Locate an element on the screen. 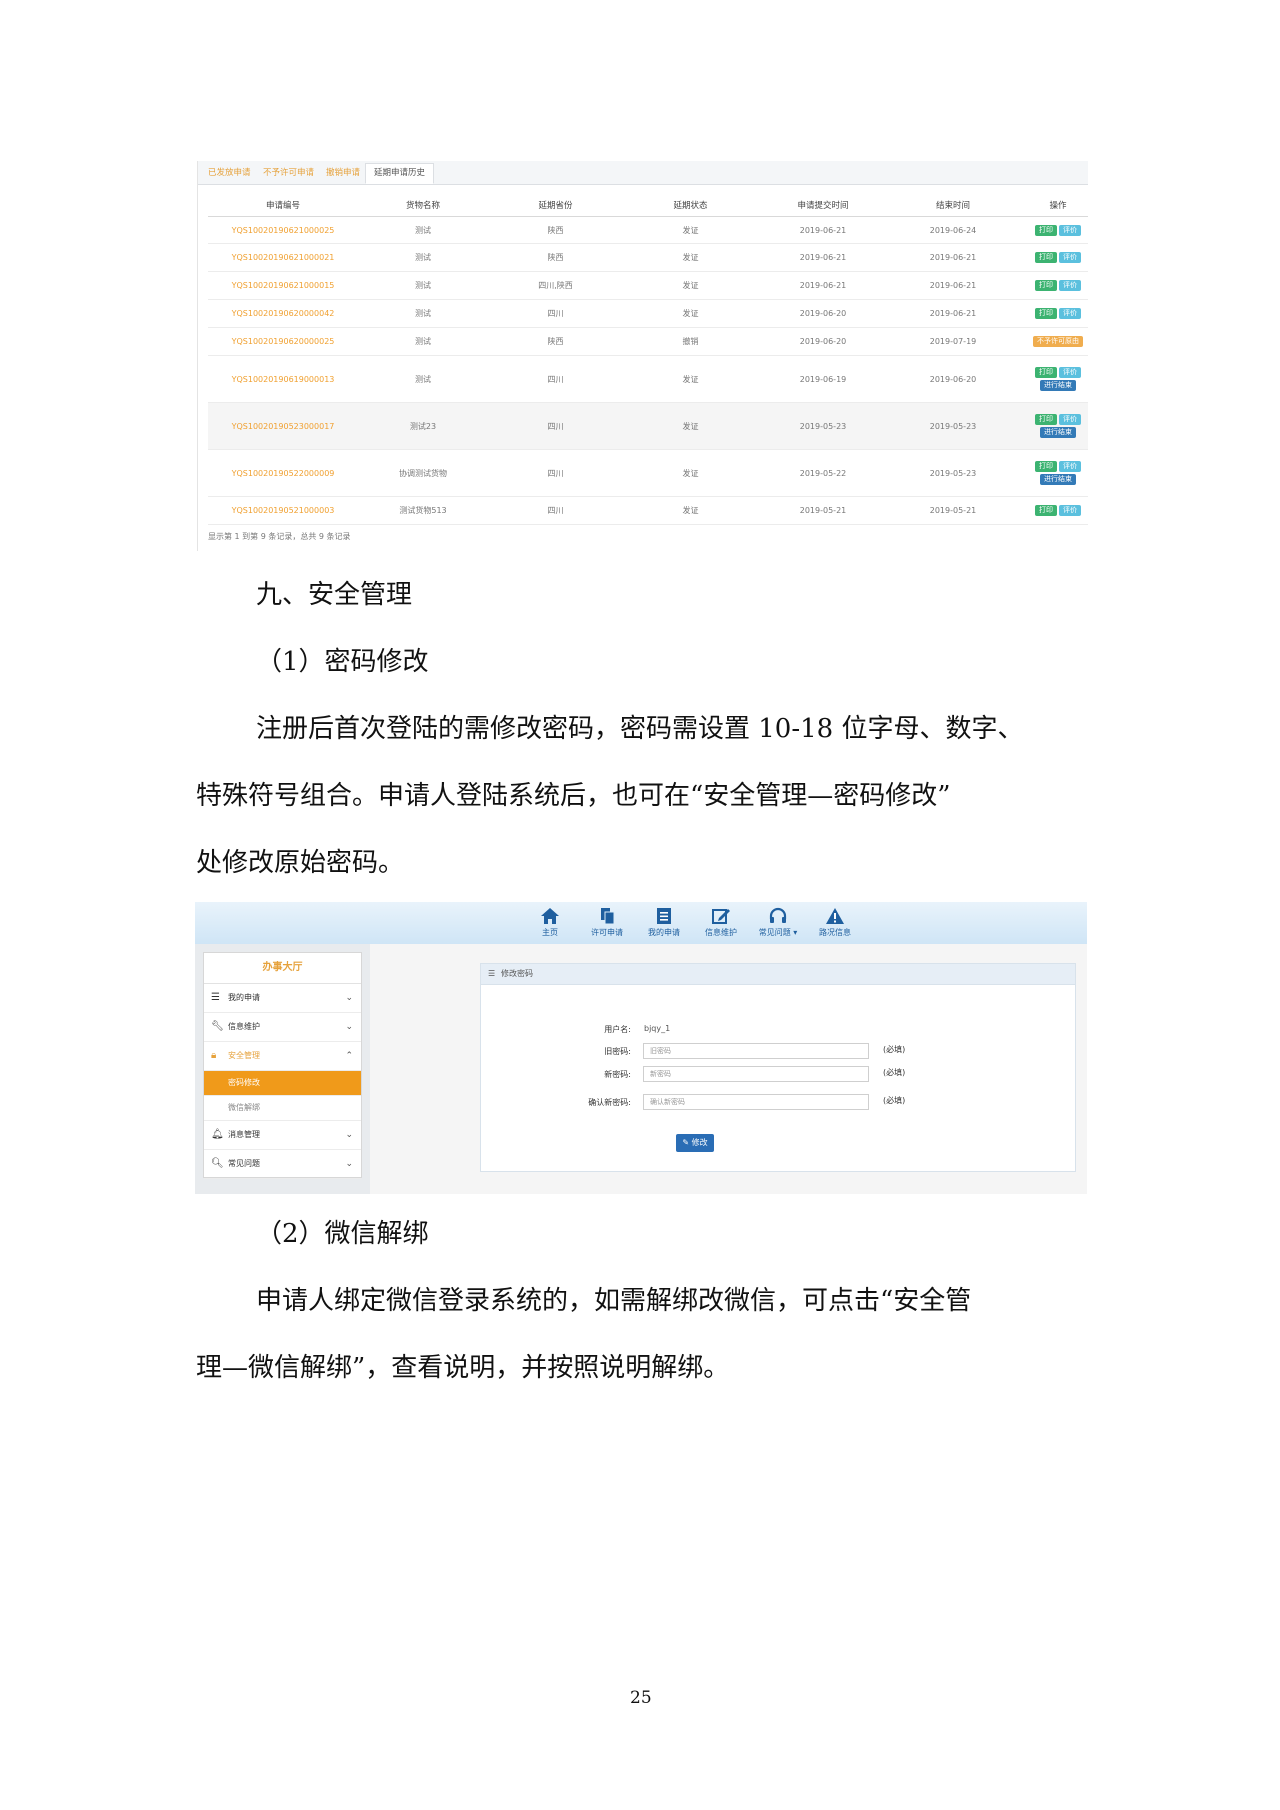  application-id-cell: YQS10020190621000025 is located at coordinates (283, 230).